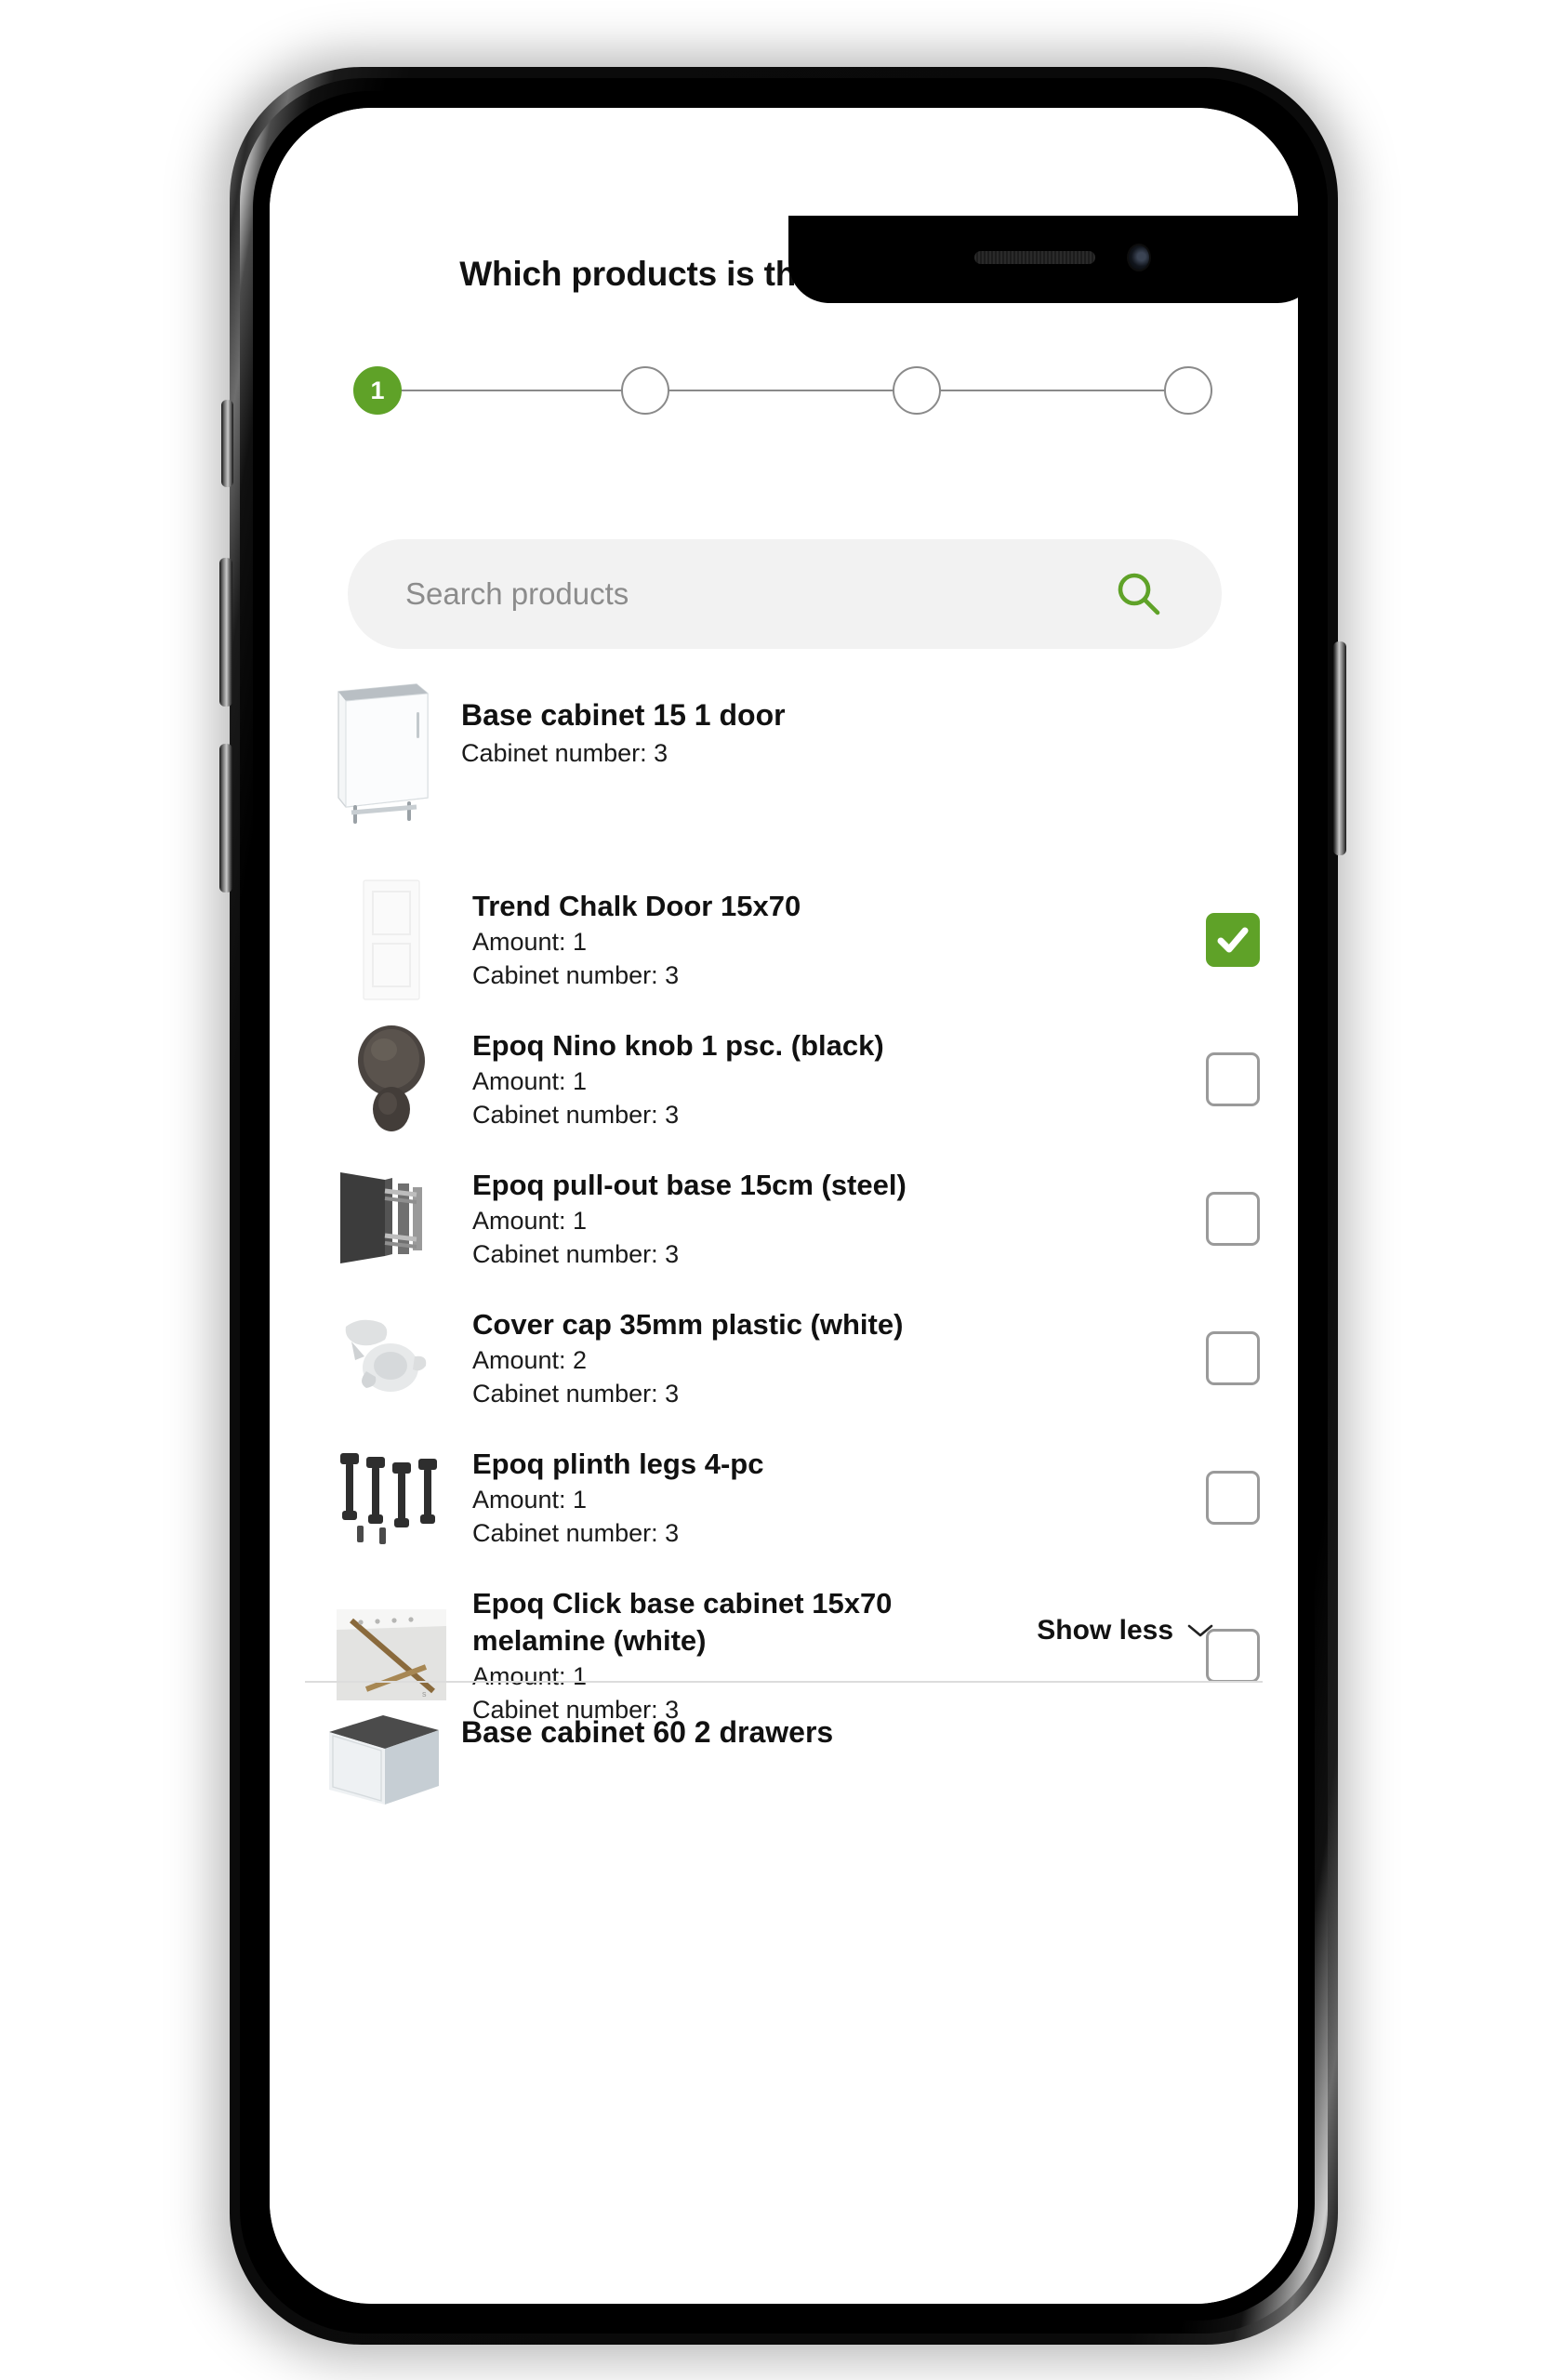 The width and height of the screenshot is (1562, 2380). What do you see at coordinates (1139, 257) in the screenshot?
I see `front-camera-icon` at bounding box center [1139, 257].